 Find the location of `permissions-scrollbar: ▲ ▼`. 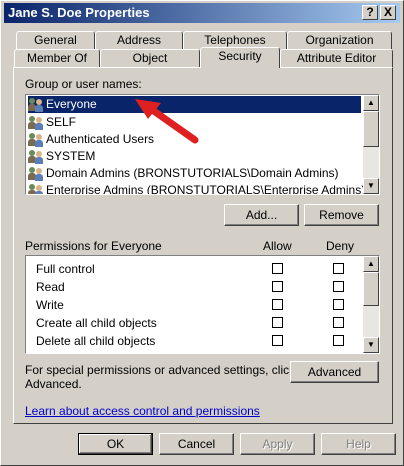

permissions-scrollbar: ▲ ▼ is located at coordinates (371, 304).